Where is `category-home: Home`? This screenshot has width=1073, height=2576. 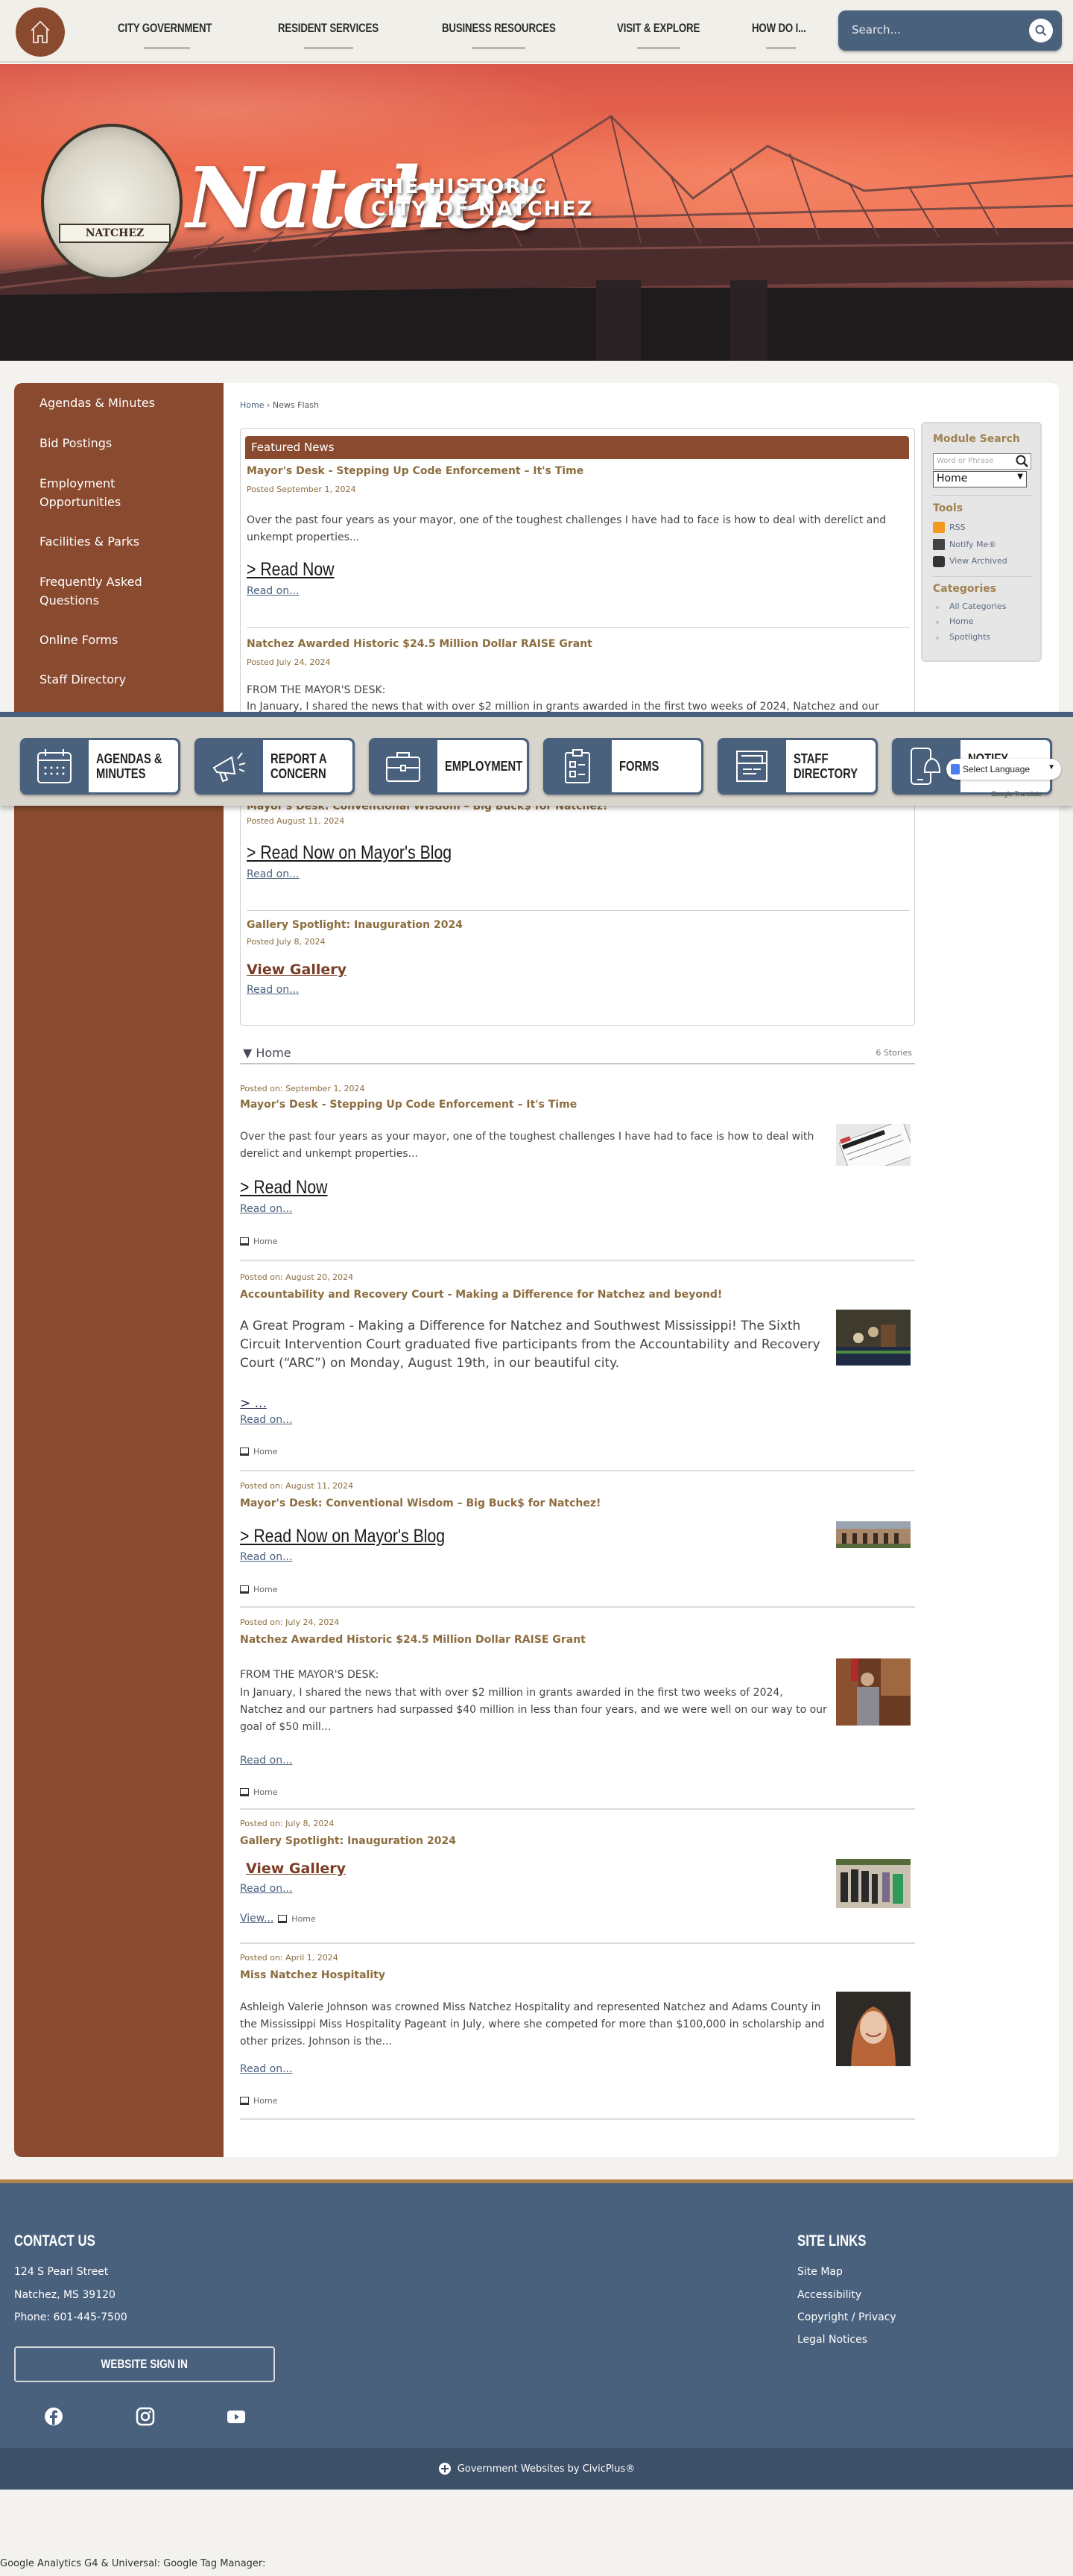 category-home: Home is located at coordinates (961, 621).